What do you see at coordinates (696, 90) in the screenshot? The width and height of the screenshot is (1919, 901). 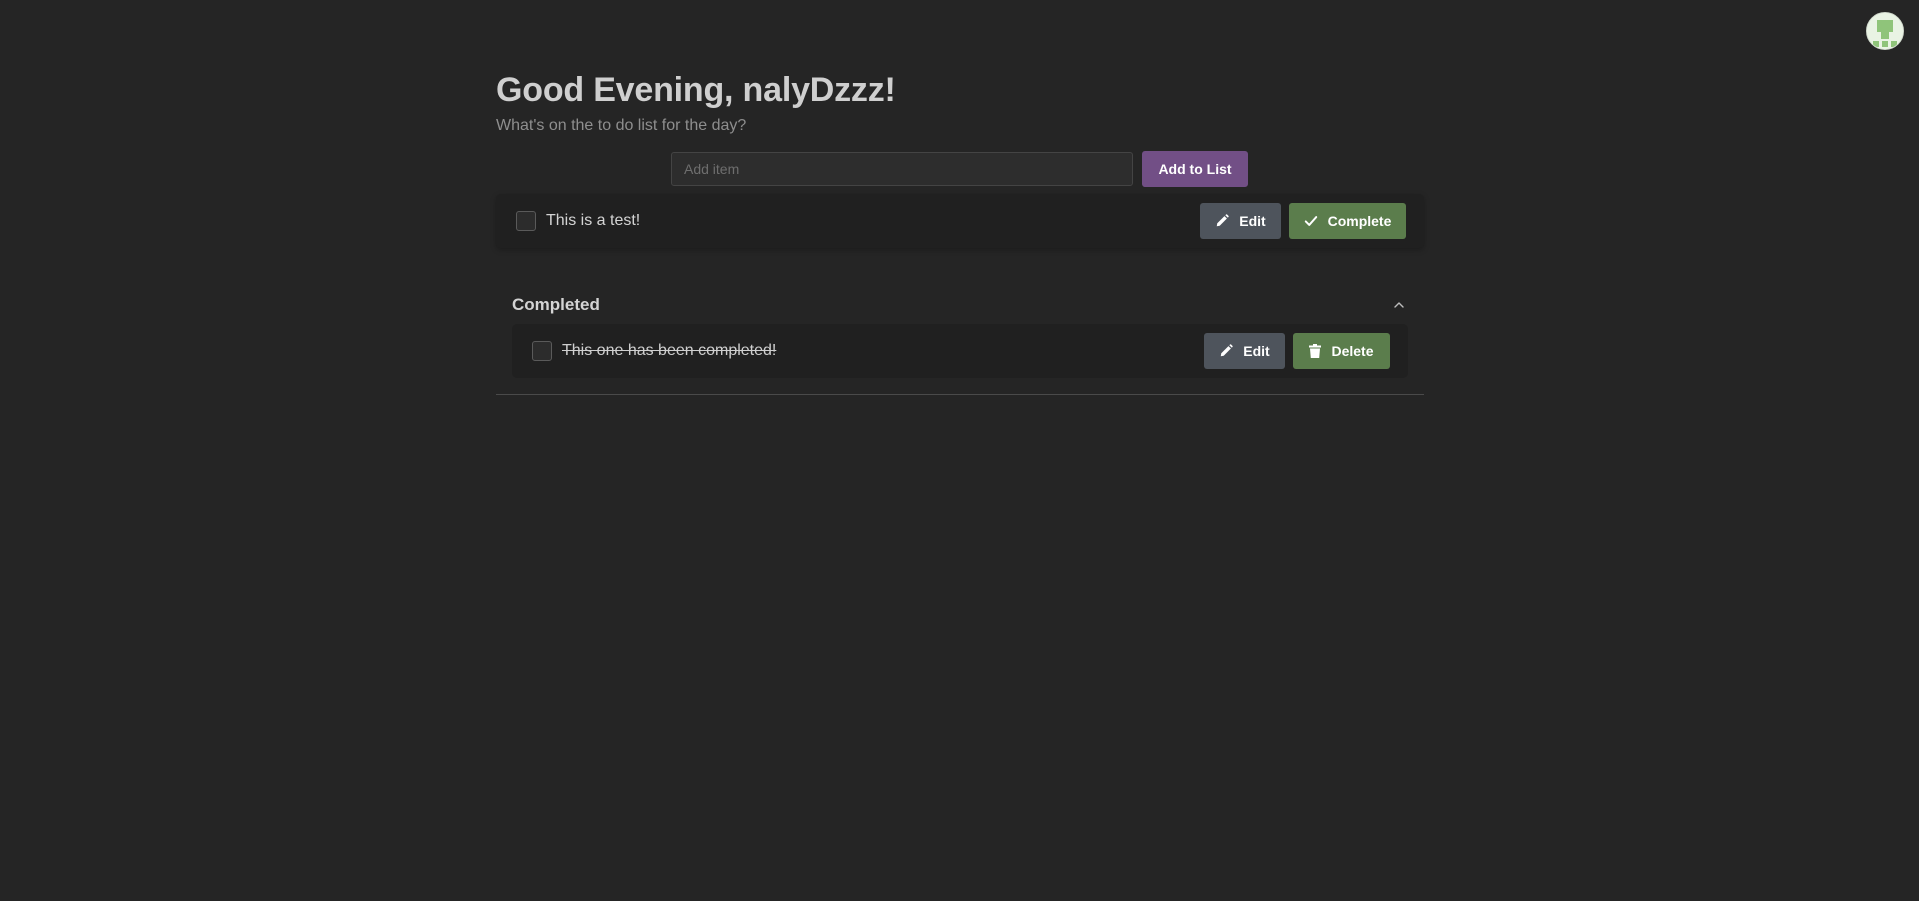 I see `page-title: Good Evening, nalyDzzz!` at bounding box center [696, 90].